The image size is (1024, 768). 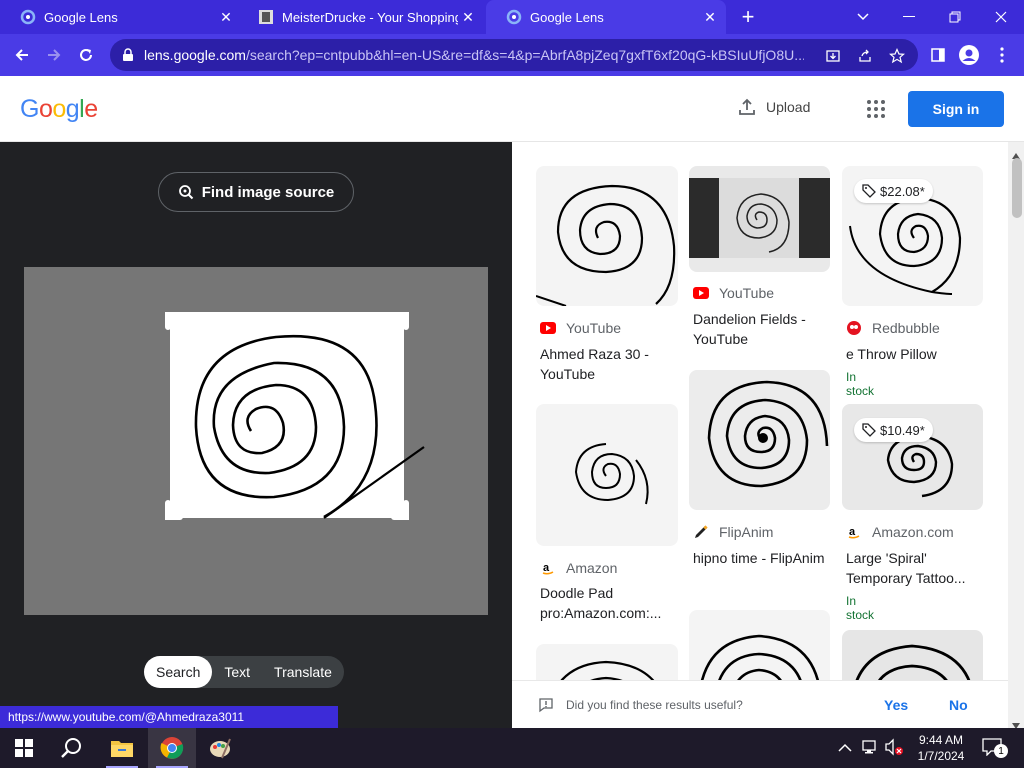 What do you see at coordinates (169, 717) in the screenshot?
I see `link-status-bar: https://www.youtube.com/@Ahmedraza3011` at bounding box center [169, 717].